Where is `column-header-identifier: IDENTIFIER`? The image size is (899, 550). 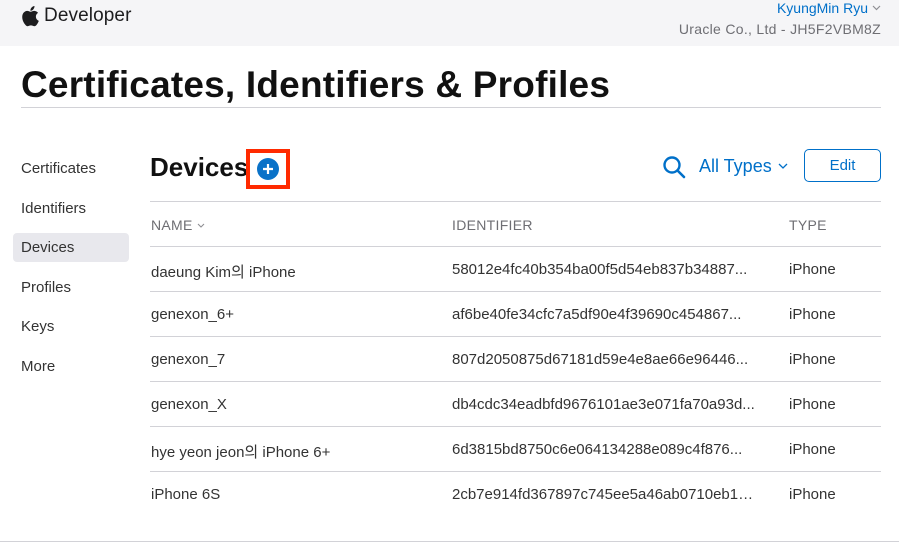
column-header-identifier: IDENTIFIER is located at coordinates (492, 225).